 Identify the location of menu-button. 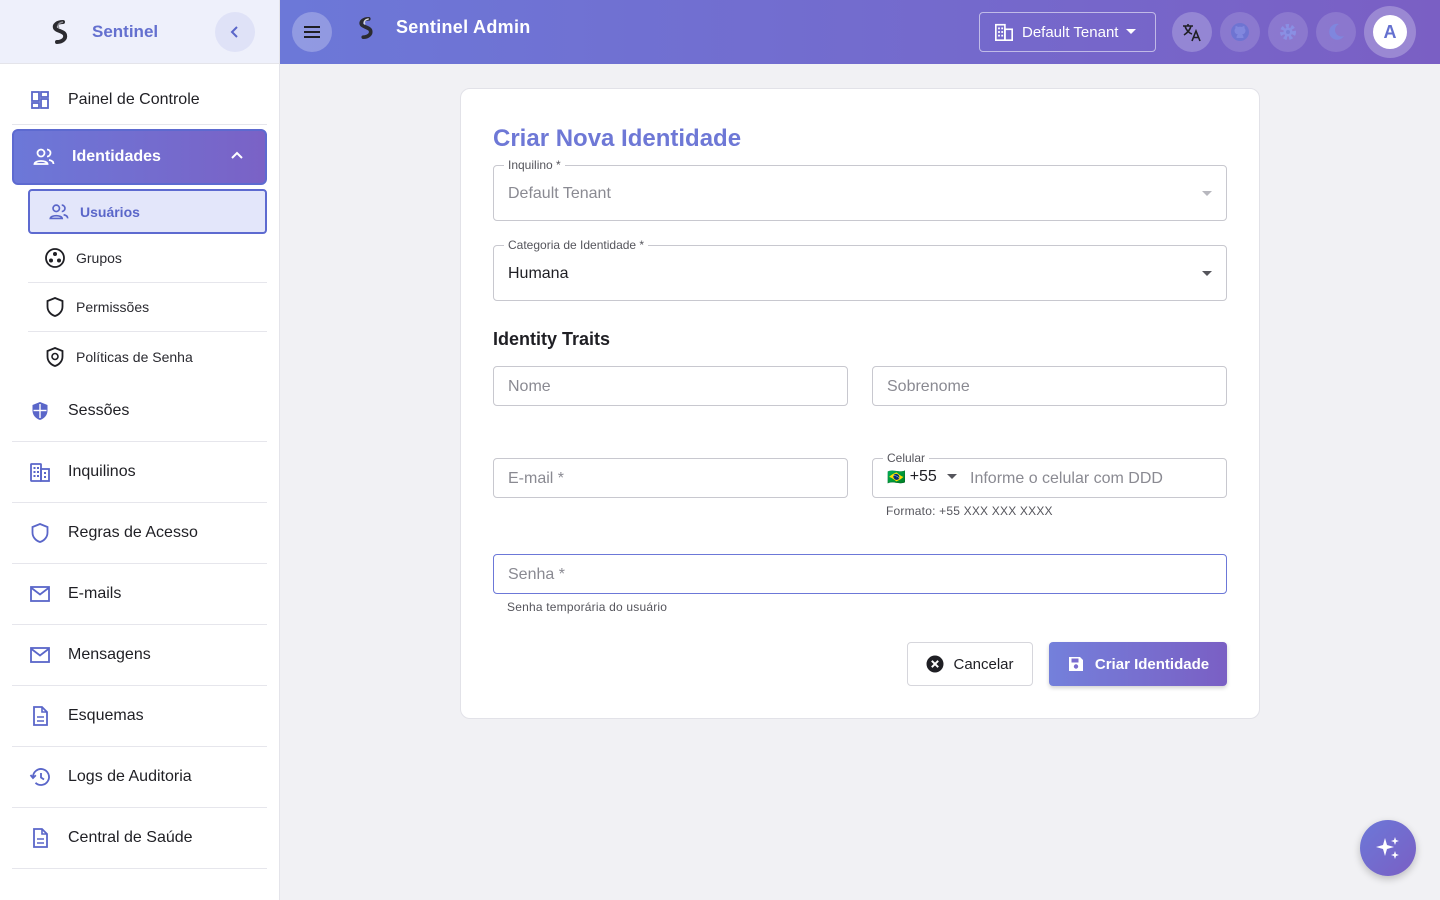
(312, 32).